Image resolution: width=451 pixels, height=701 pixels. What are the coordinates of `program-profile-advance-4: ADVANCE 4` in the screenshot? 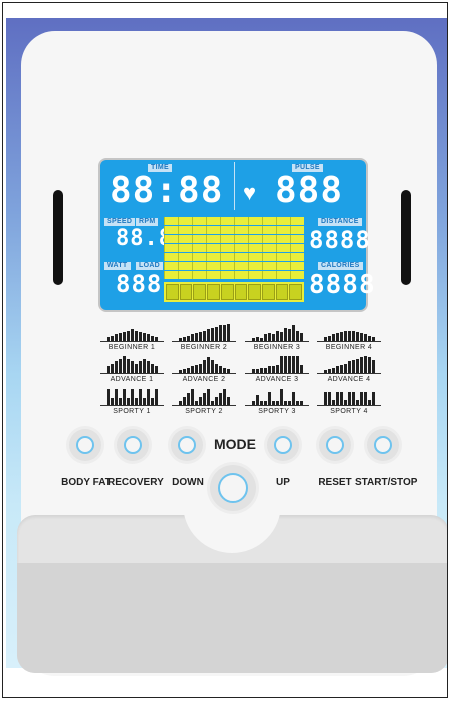 It's located at (349, 369).